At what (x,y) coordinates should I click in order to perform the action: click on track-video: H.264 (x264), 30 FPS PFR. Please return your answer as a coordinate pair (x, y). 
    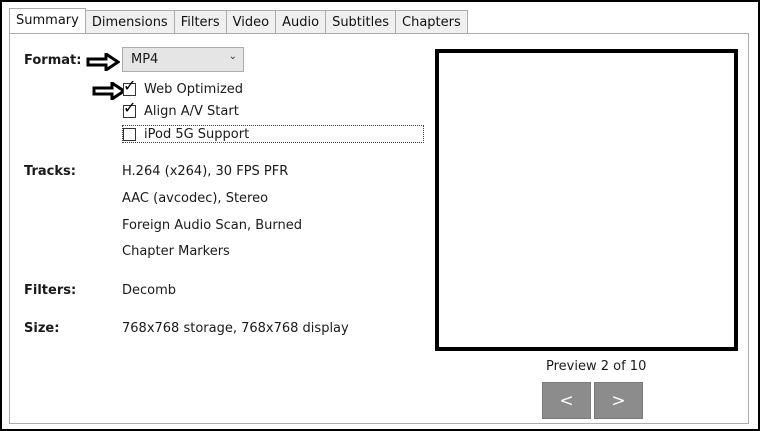
    Looking at the image, I should click on (205, 171).